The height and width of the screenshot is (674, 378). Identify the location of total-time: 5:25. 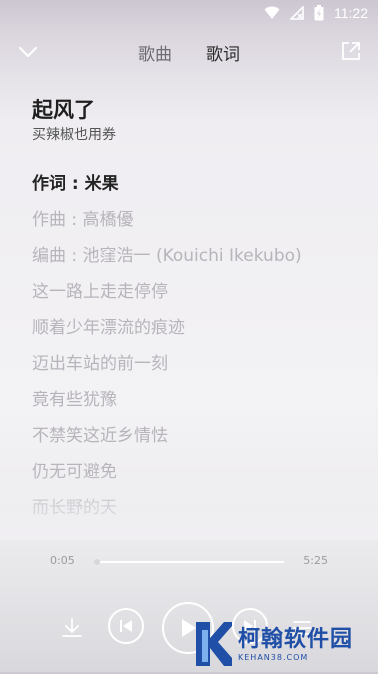
(315, 560).